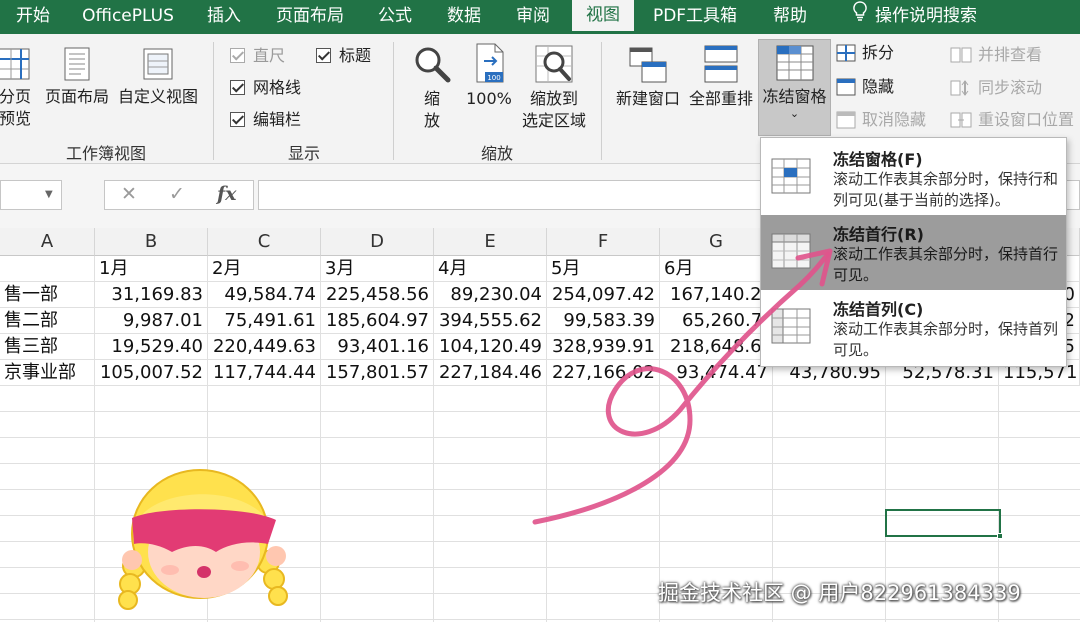 This screenshot has height=622, width=1080. I want to click on show-group-label: 显示, so click(303, 153).